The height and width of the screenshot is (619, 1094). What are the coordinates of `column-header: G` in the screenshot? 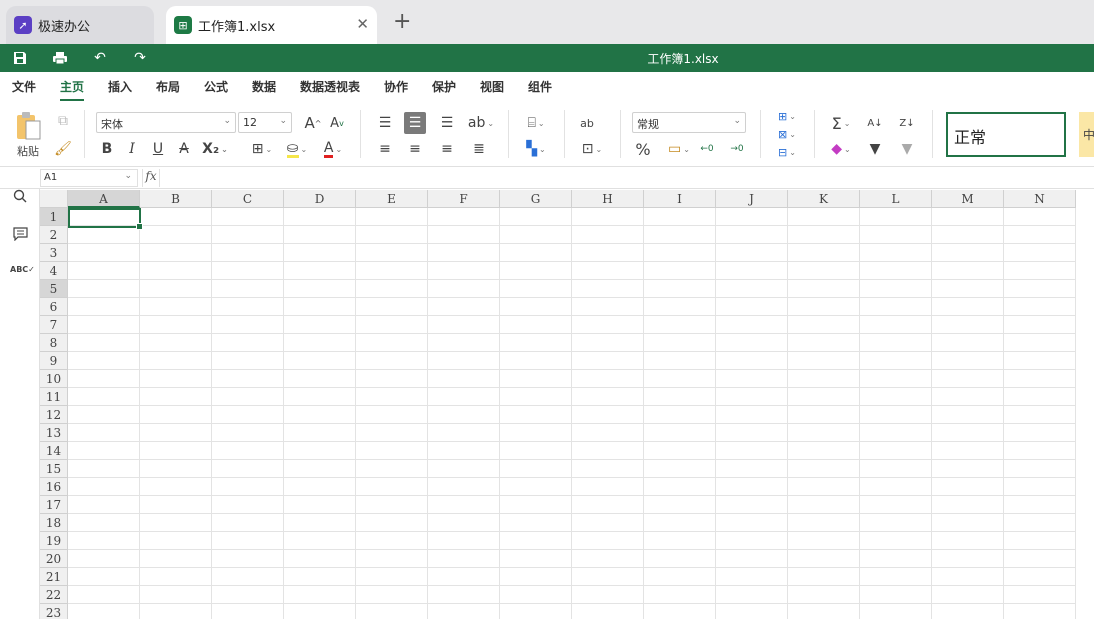 It's located at (536, 199).